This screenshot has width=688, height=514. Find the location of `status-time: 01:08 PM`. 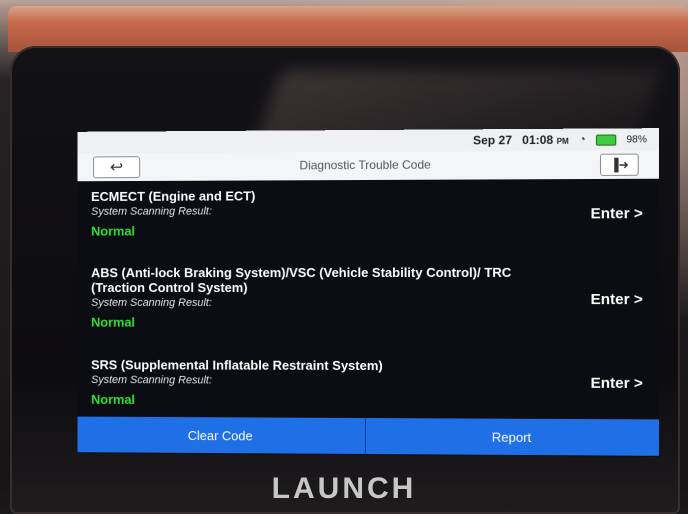

status-time: 01:08 PM is located at coordinates (545, 140).